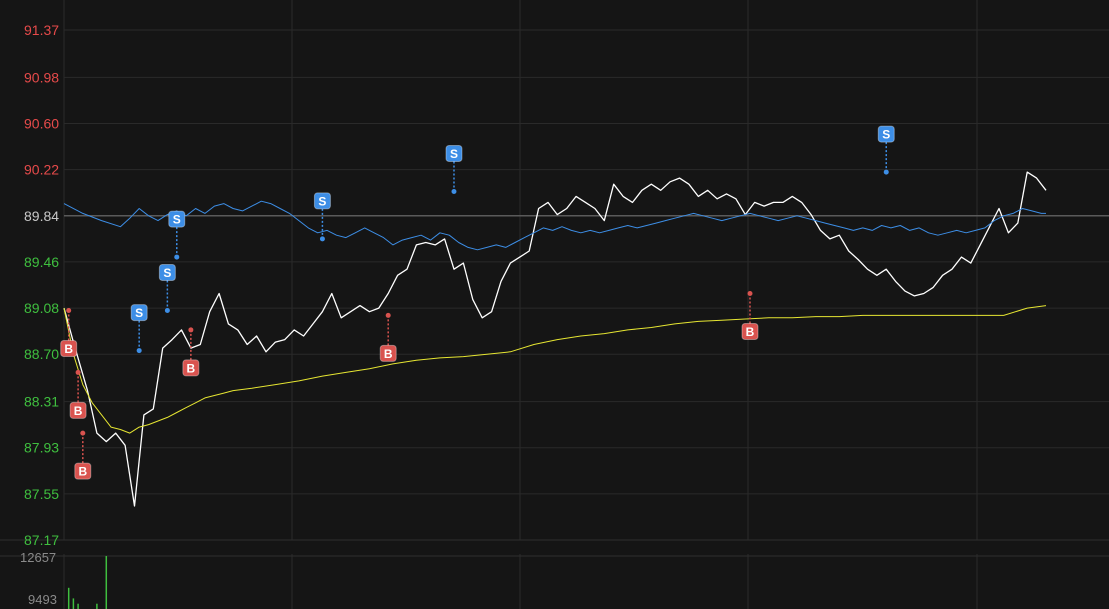 This screenshot has width=1109, height=609. Describe the element at coordinates (554, 225) in the screenshot. I see `series-line-avg_blue` at that location.